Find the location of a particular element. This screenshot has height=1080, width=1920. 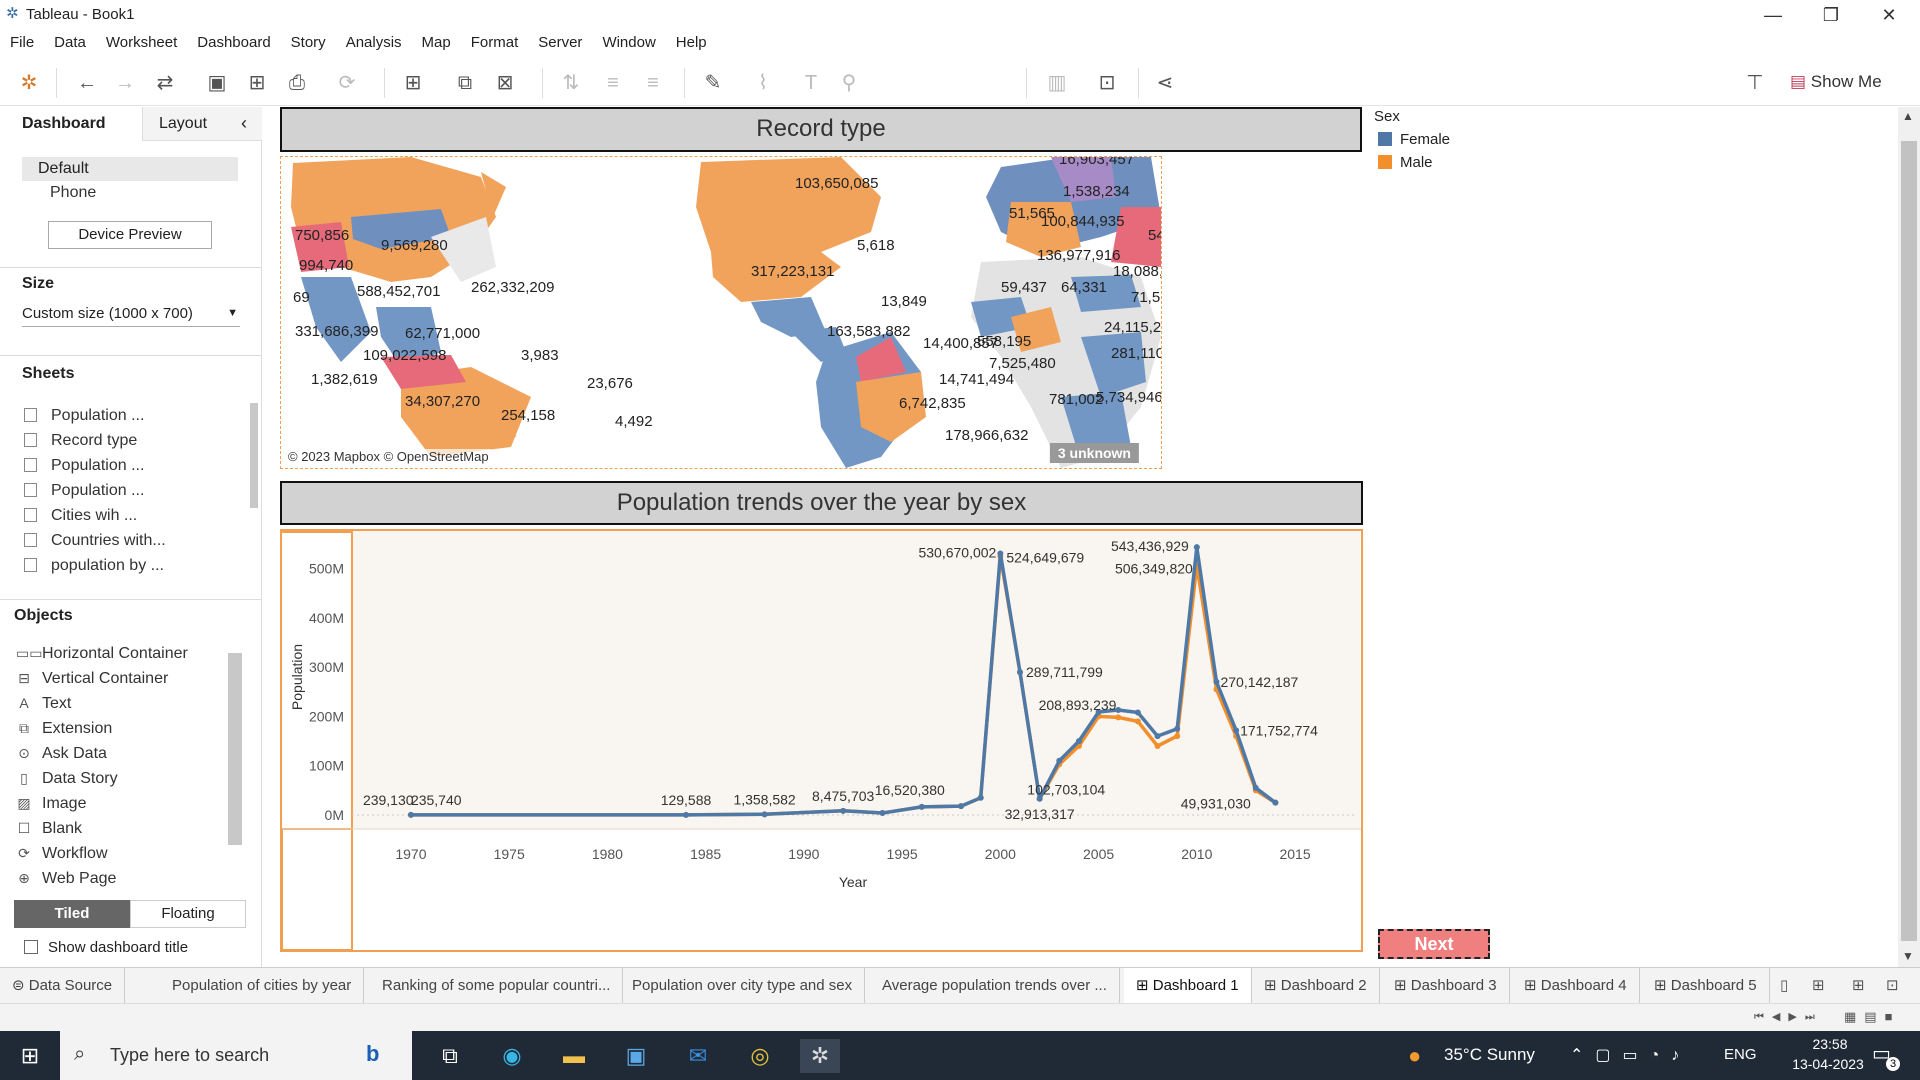

store-icon: ▣ is located at coordinates (636, 1056).